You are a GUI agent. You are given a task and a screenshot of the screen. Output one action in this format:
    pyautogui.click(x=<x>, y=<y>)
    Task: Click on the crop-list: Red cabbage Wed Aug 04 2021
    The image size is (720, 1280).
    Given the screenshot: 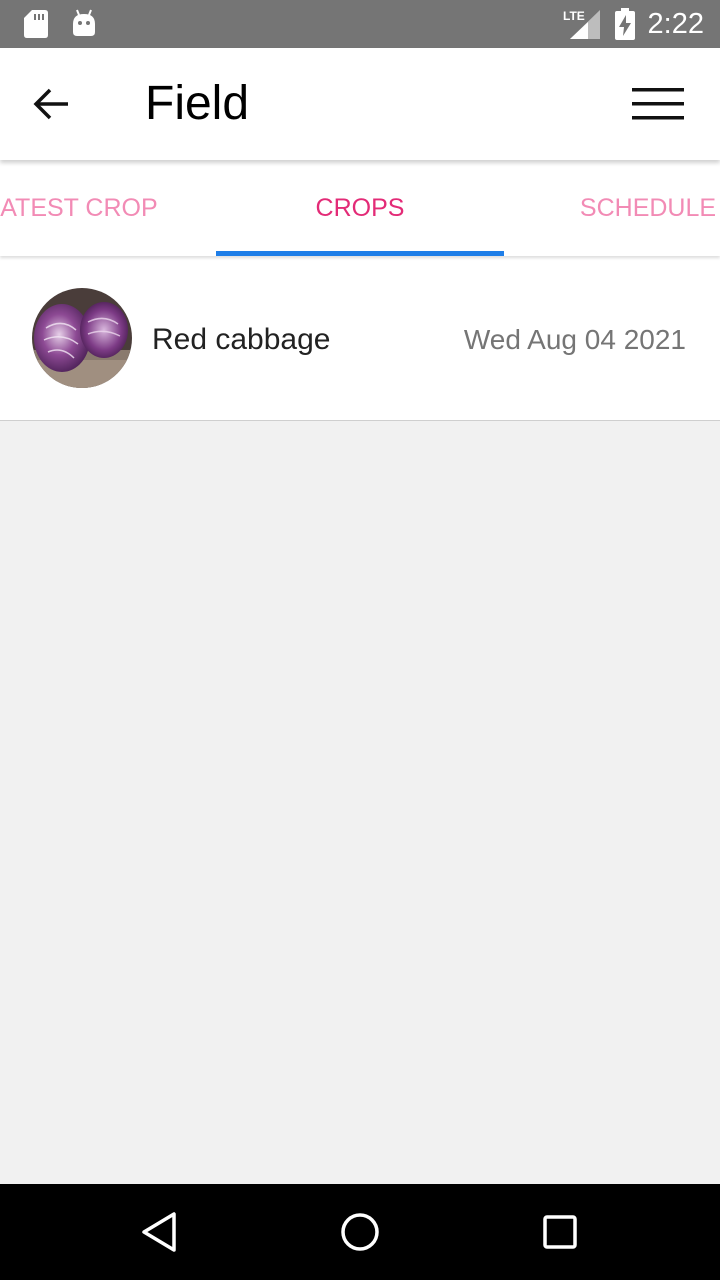 What is the action you would take?
    pyautogui.click(x=360, y=338)
    